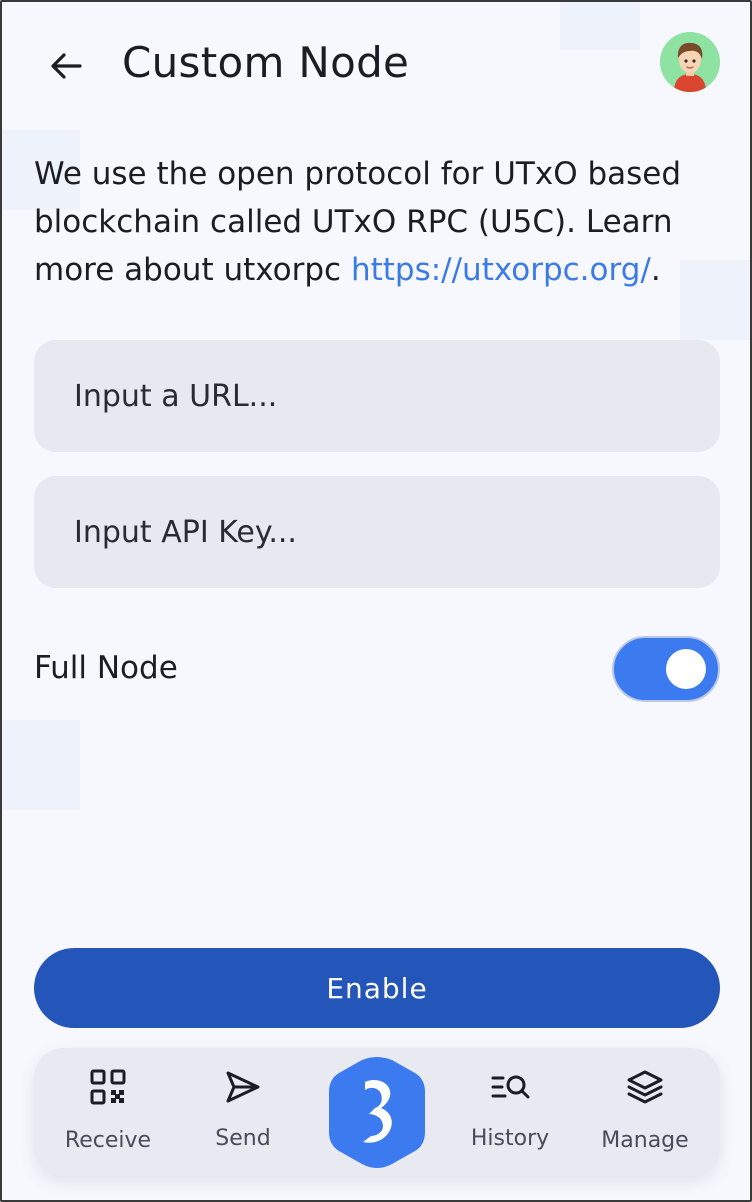 The height and width of the screenshot is (1202, 752). I want to click on url-input, so click(397, 396).